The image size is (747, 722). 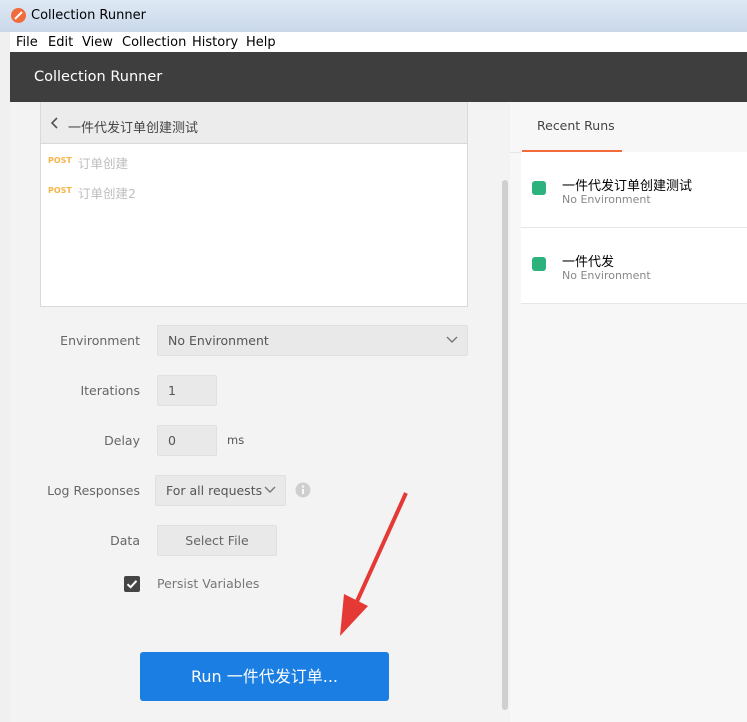 I want to click on environment-label: Environment, so click(x=100, y=340).